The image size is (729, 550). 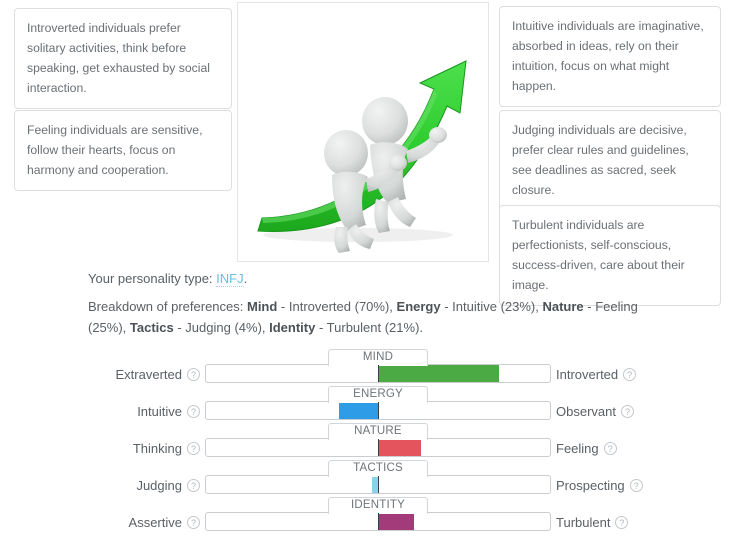 I want to click on trait-left-label-text: Judging, so click(x=159, y=485).